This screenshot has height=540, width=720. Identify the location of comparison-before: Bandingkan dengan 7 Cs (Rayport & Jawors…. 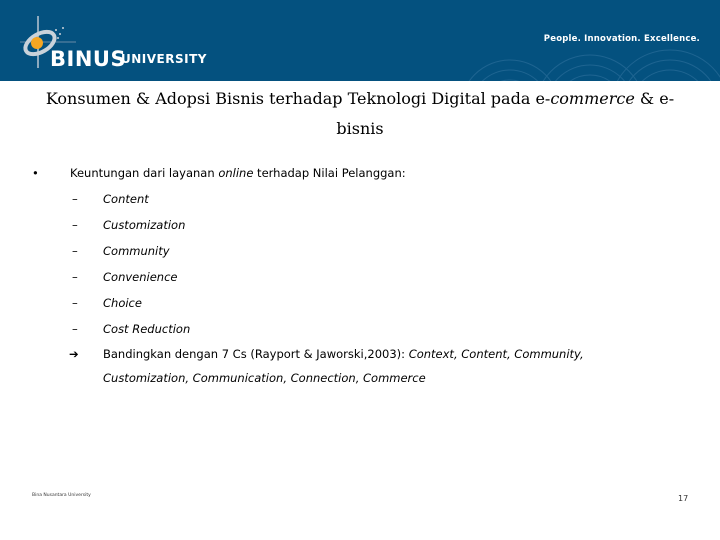
(256, 354).